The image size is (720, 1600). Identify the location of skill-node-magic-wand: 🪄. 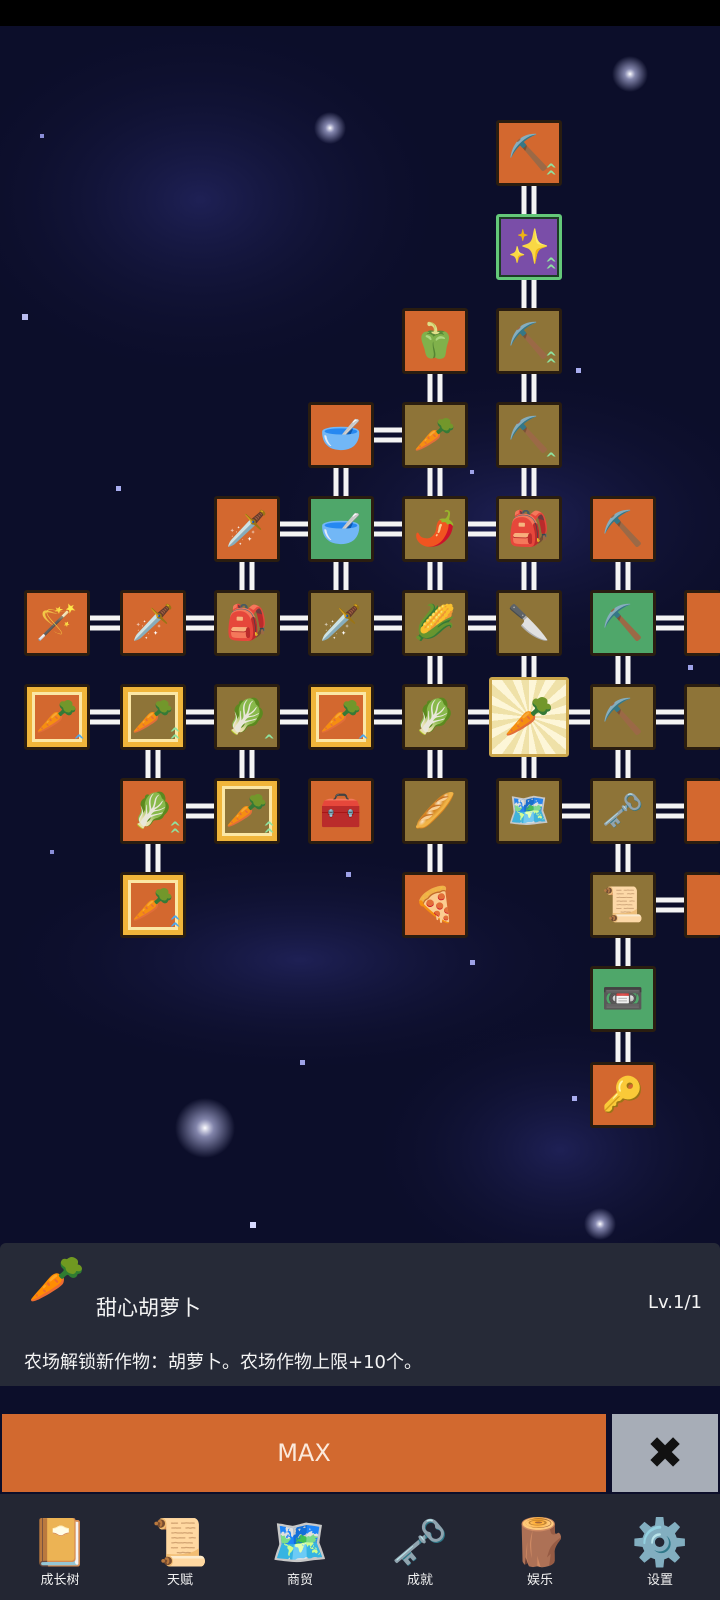
(57, 623).